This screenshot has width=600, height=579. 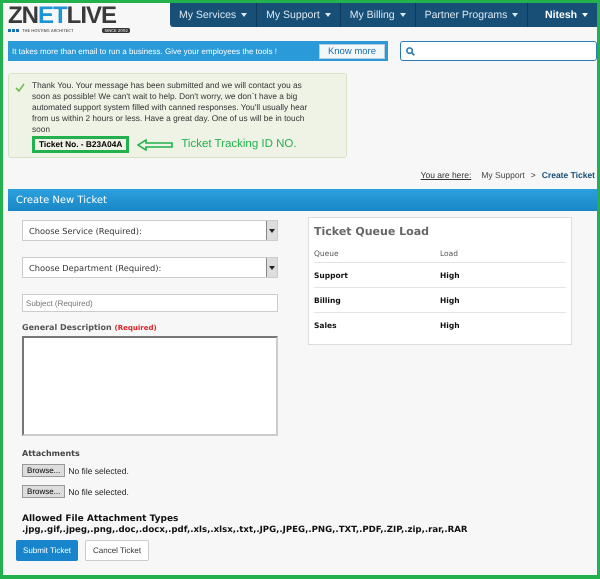 What do you see at coordinates (61, 200) in the screenshot?
I see `panel-title: Create New Ticket` at bounding box center [61, 200].